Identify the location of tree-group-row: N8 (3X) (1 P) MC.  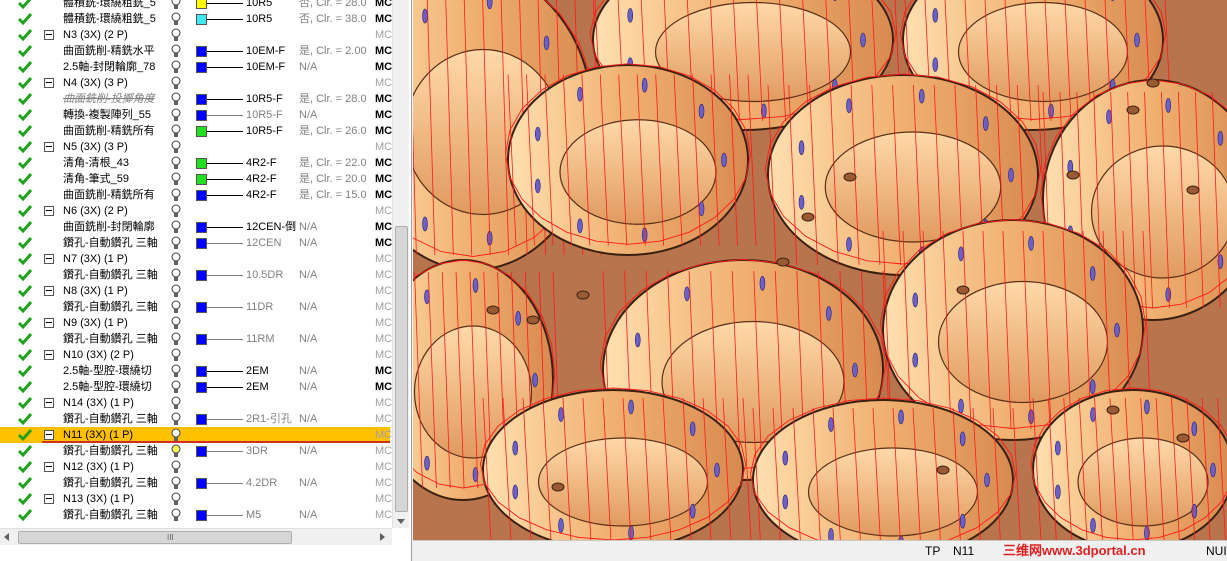
(196, 291).